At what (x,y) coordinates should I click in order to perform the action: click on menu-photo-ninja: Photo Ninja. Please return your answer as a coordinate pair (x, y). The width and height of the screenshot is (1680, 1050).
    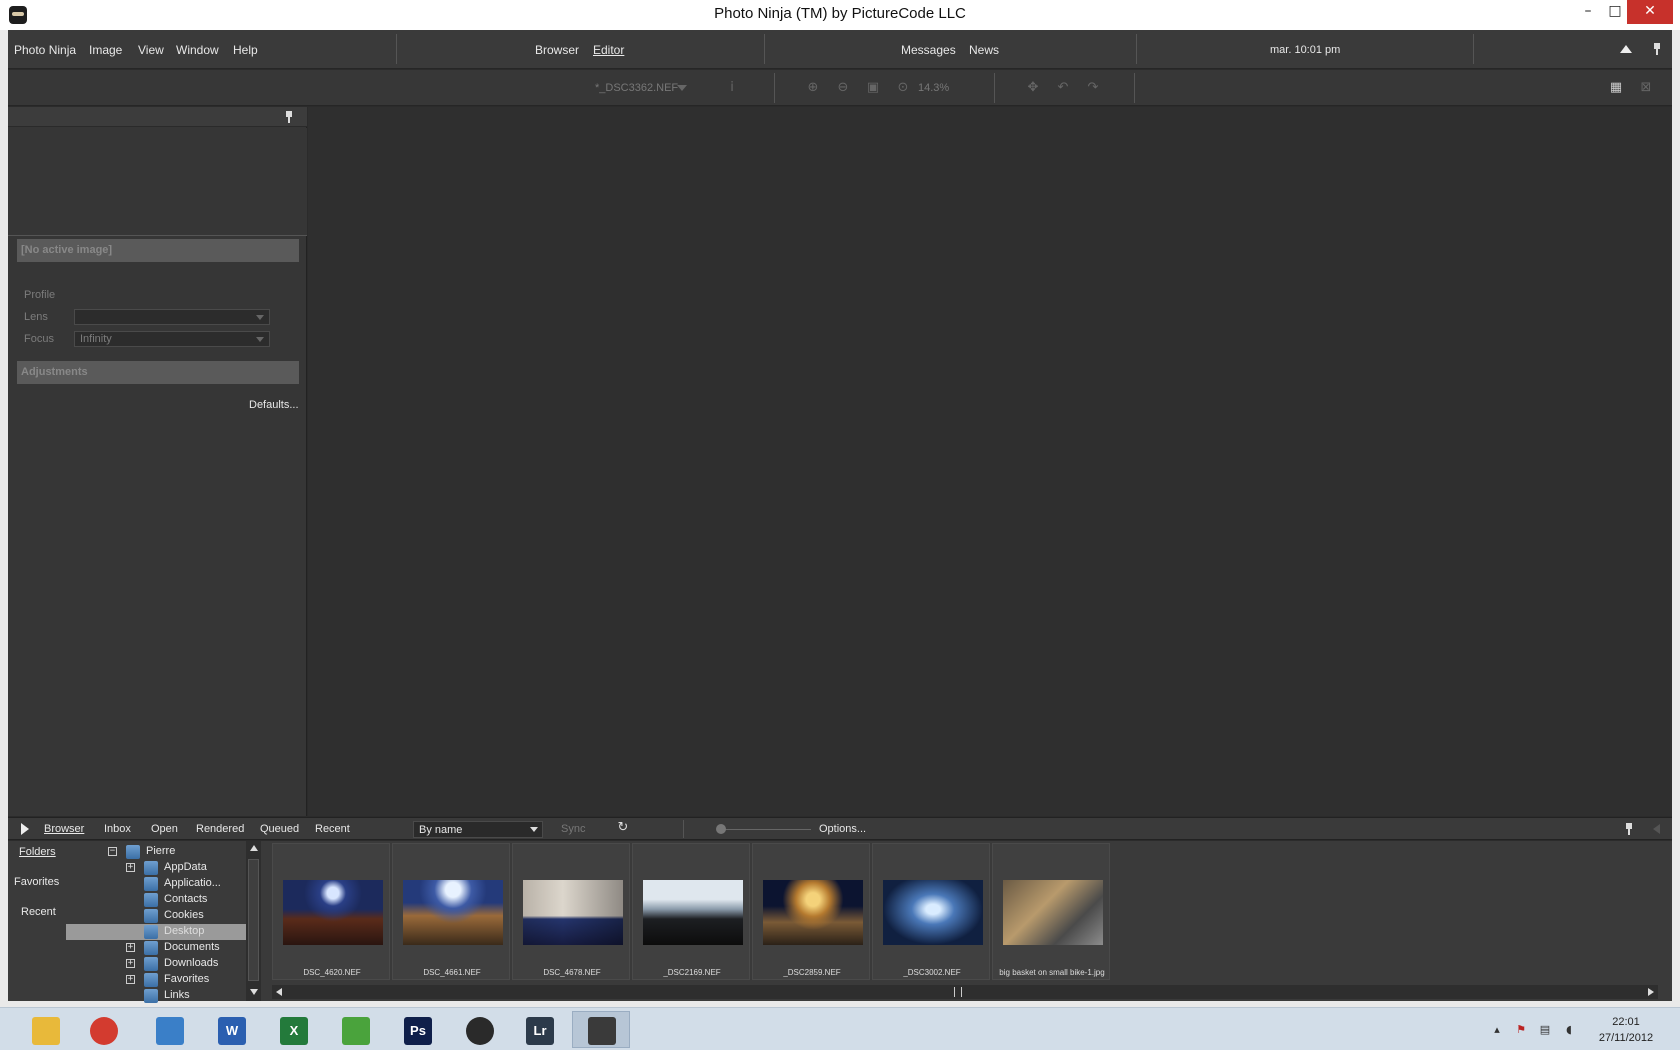
    Looking at the image, I should click on (45, 50).